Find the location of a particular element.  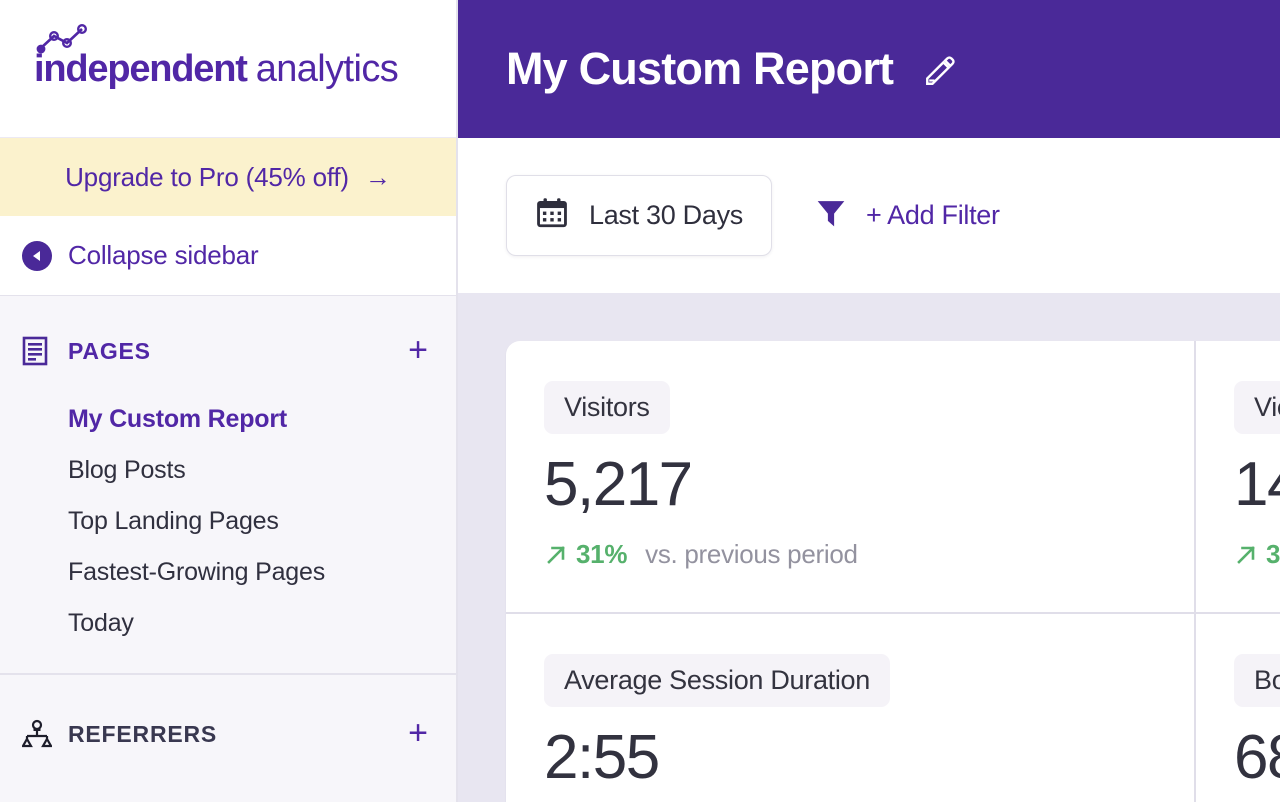

stat-delta: 3 is located at coordinates (1257, 554).